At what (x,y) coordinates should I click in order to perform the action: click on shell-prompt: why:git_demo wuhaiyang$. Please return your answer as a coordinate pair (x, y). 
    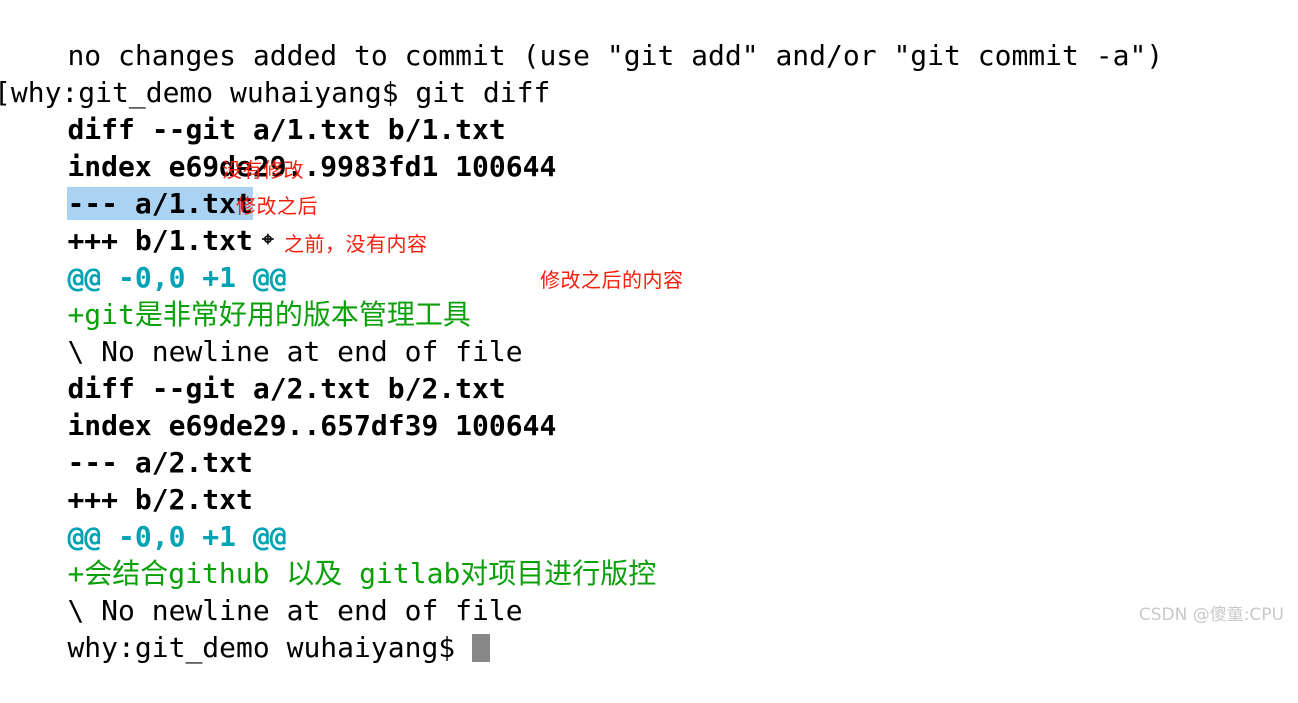
    Looking at the image, I should click on (270, 647).